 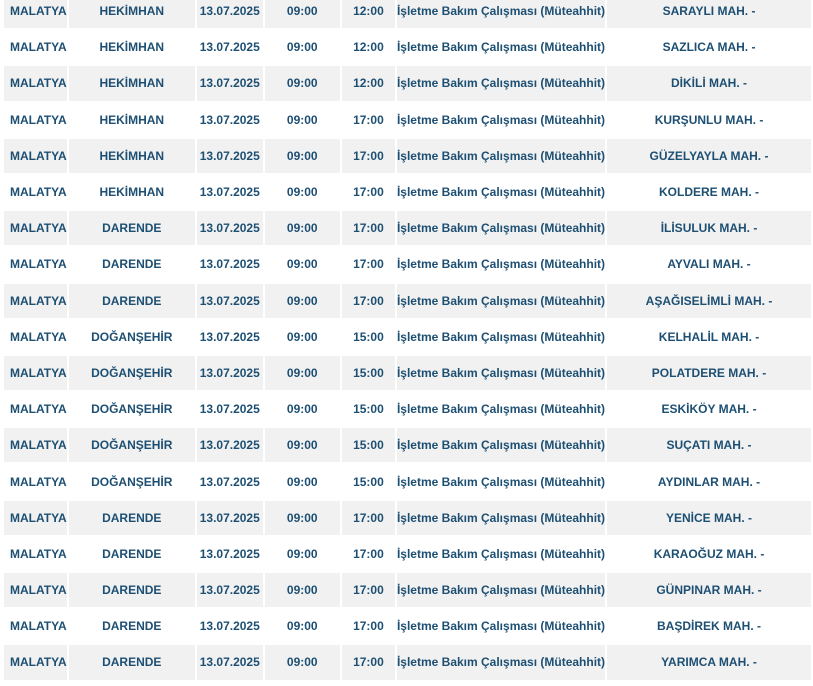 I want to click on neighborhood-cell: SUÇATI MAH. -, so click(x=709, y=446).